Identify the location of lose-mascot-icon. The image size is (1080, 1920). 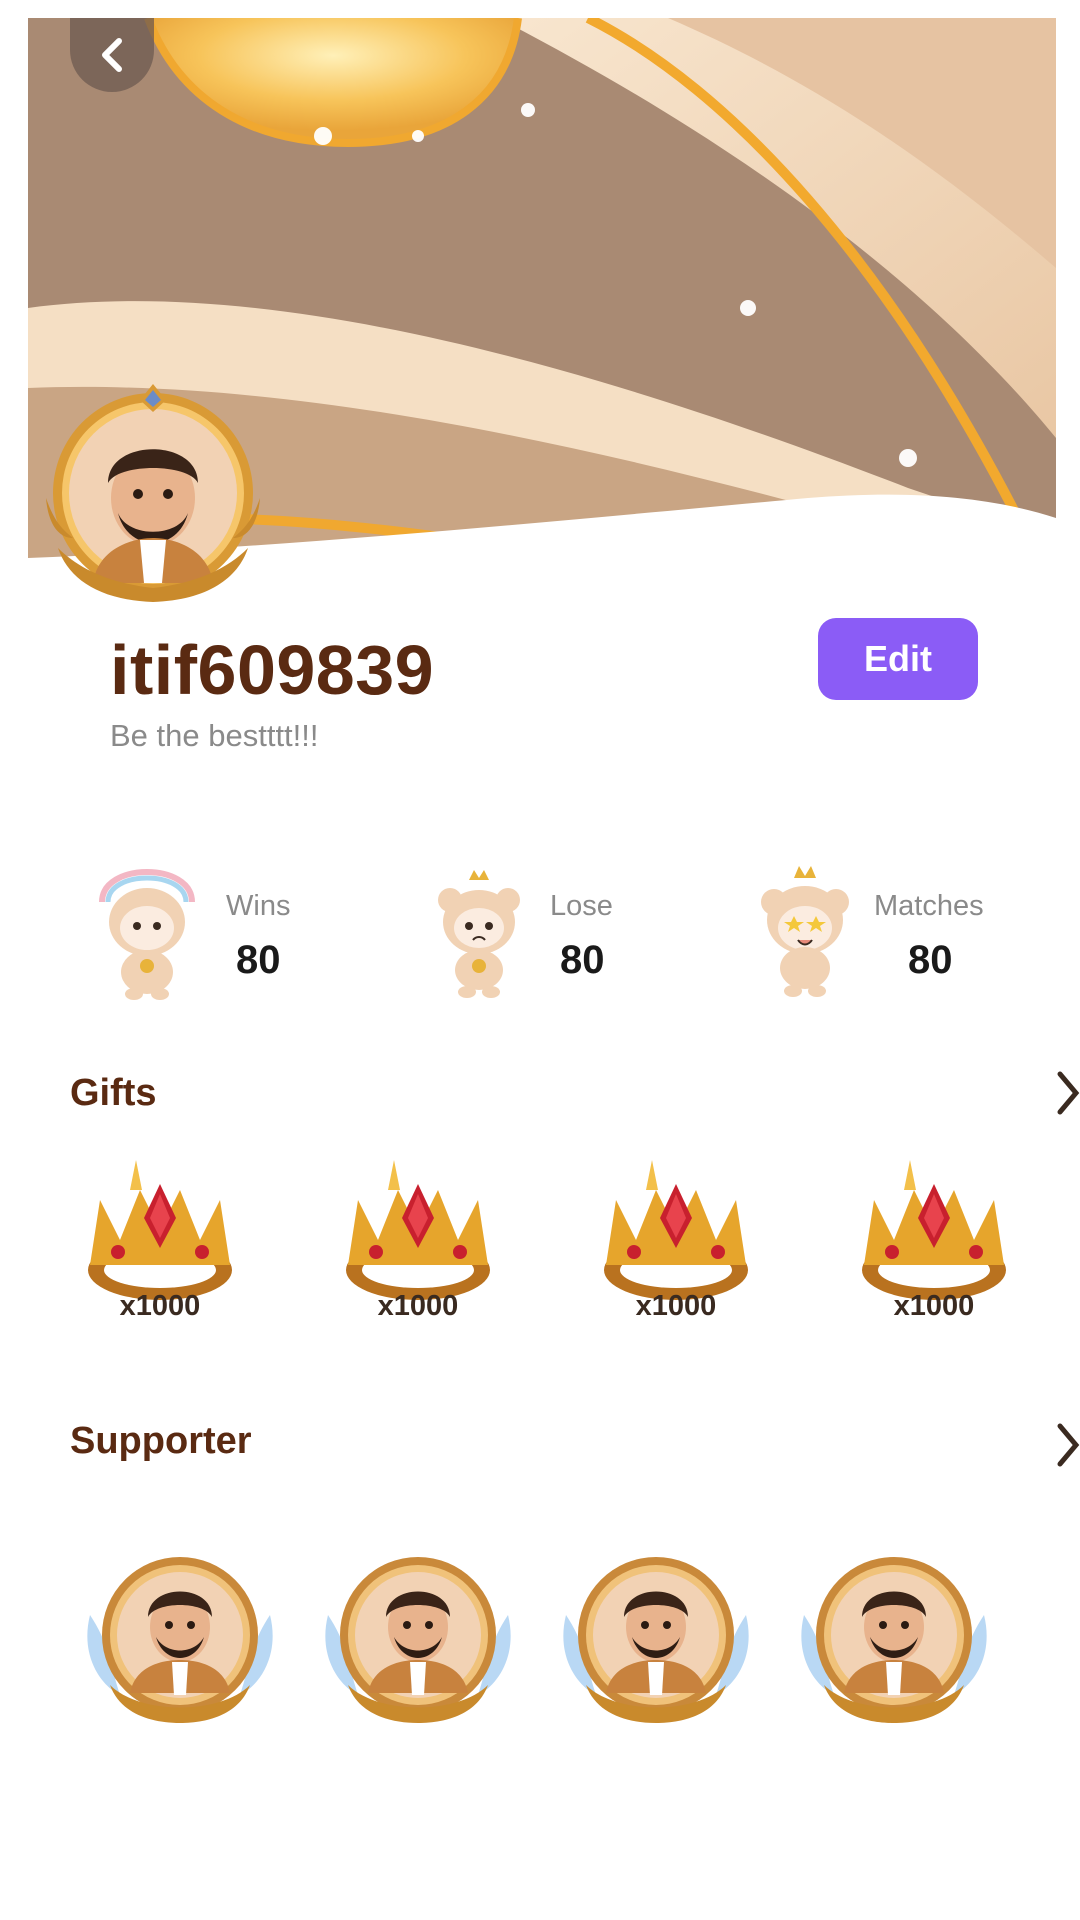
(479, 934).